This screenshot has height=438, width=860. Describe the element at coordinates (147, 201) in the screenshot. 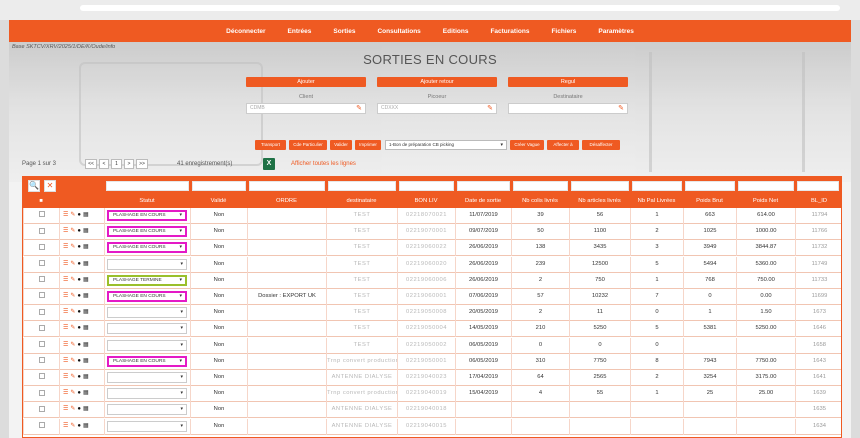

I see `header-statut: Statut` at that location.